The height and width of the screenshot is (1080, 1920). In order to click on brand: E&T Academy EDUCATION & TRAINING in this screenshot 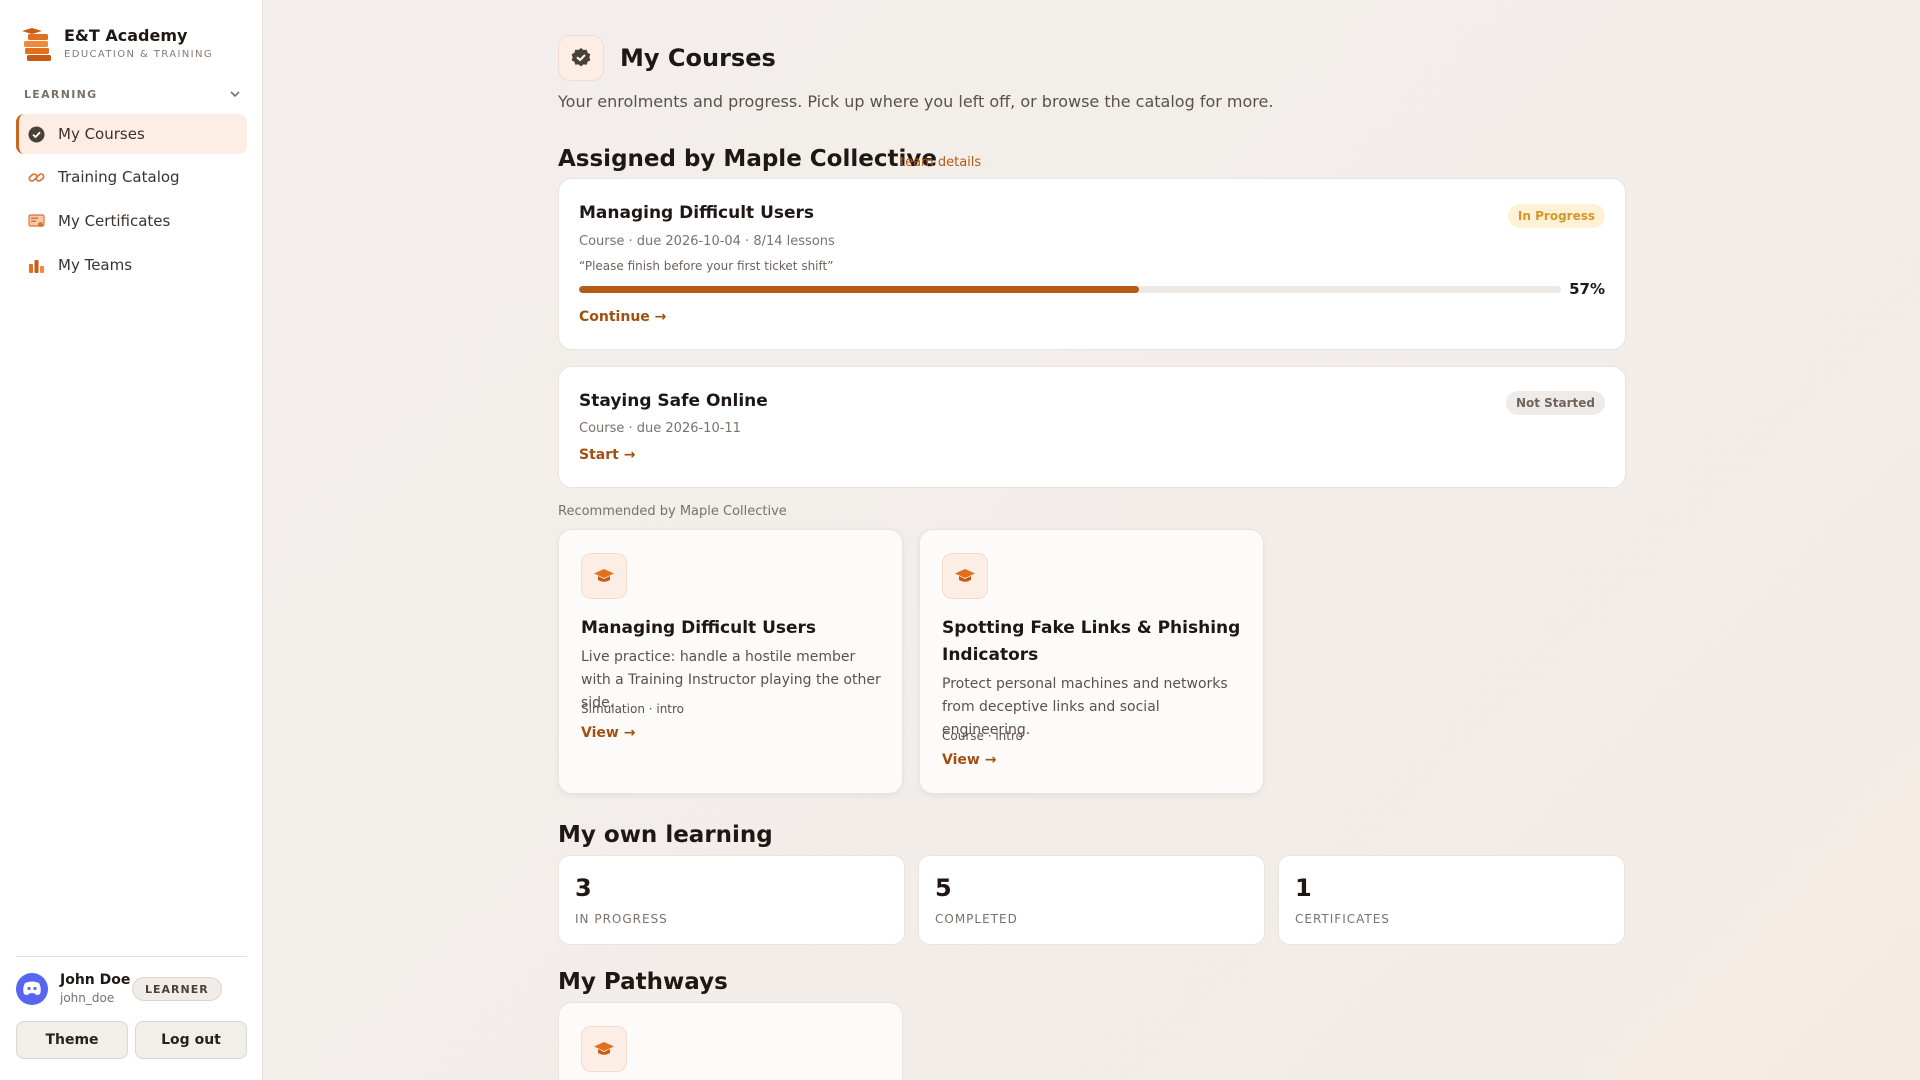, I will do `click(117, 45)`.